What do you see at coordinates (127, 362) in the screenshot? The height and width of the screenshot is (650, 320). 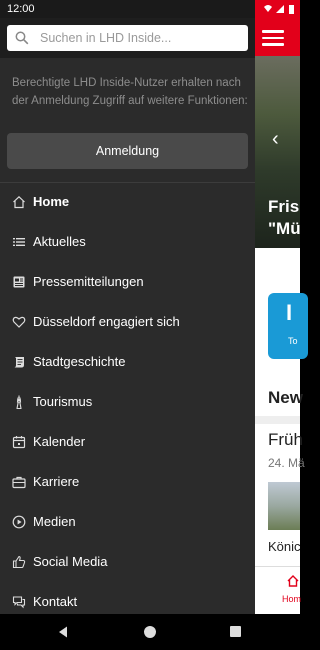 I see `menu-item-stadtgeschichte: Stadtgeschichte` at bounding box center [127, 362].